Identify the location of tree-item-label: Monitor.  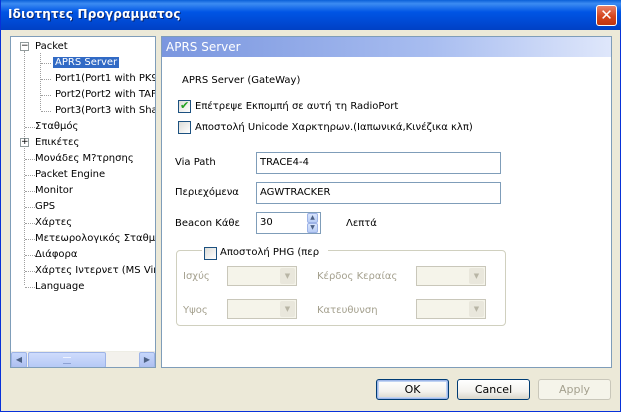
(54, 190).